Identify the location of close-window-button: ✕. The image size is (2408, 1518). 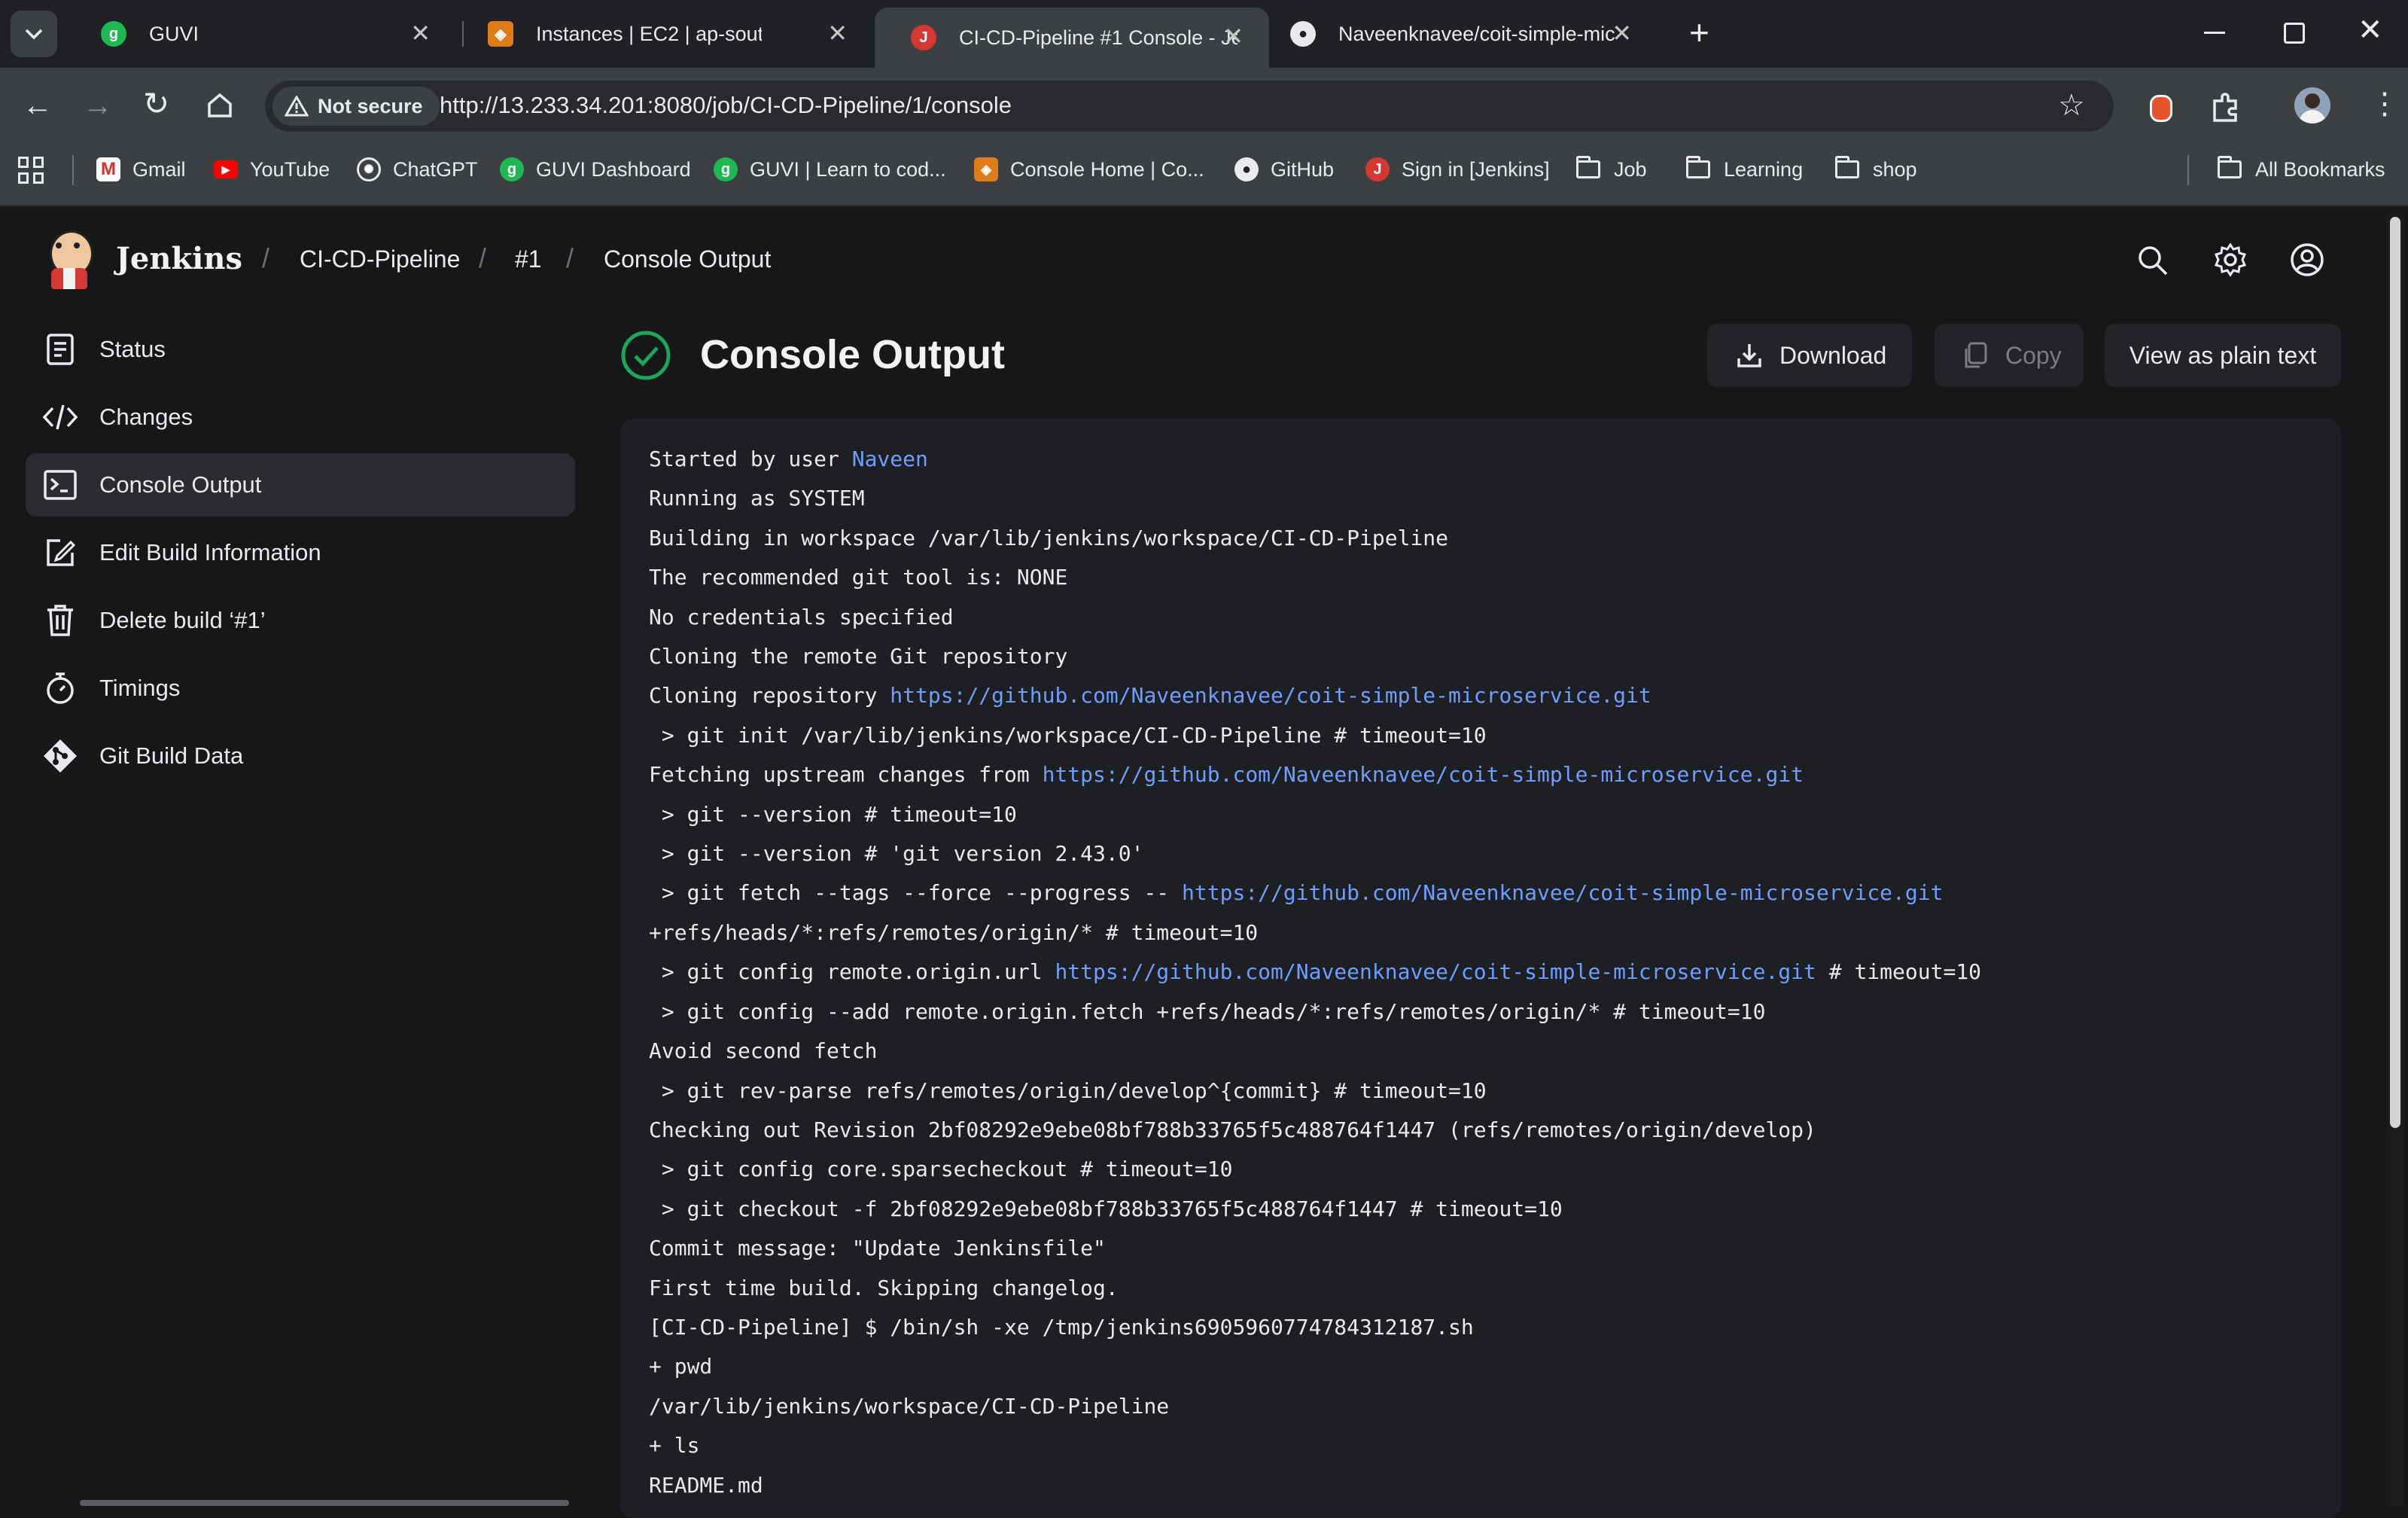
(2370, 31).